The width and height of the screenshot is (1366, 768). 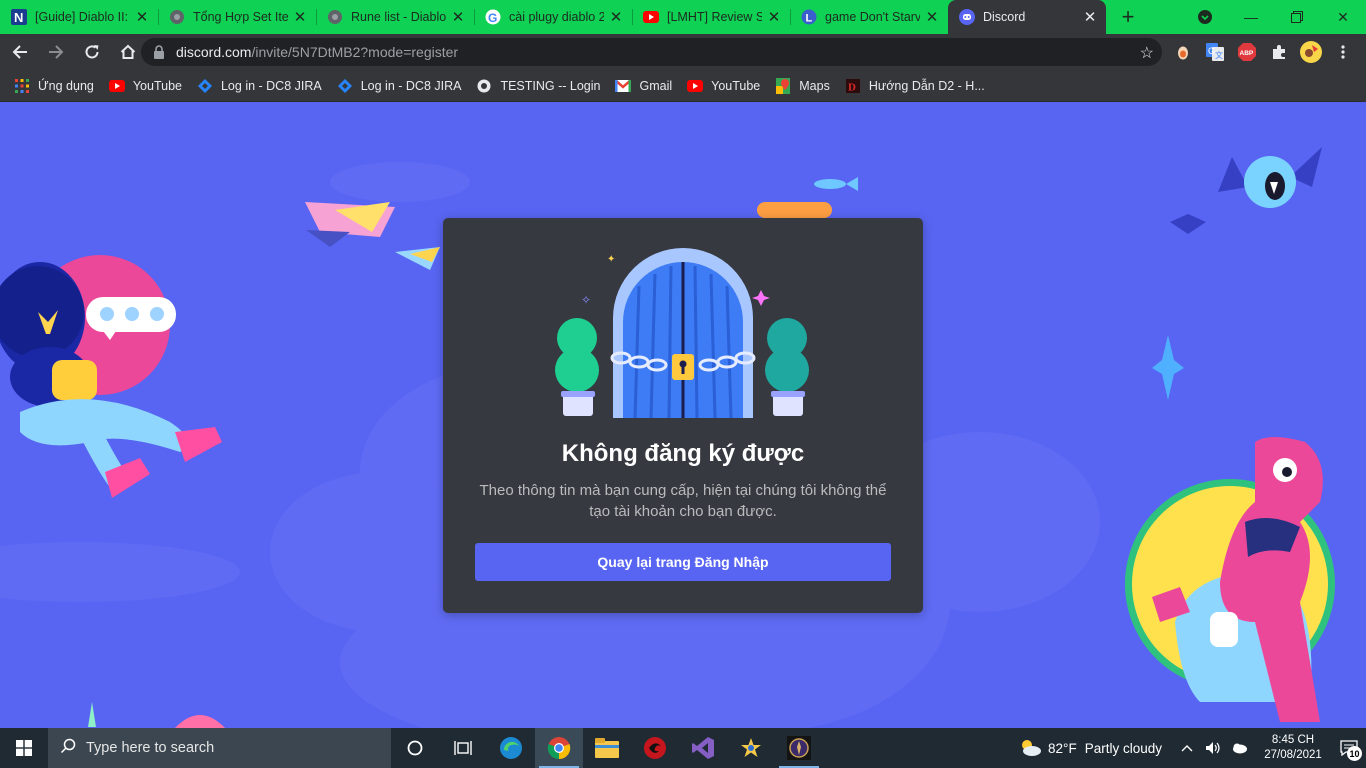 I want to click on forward-icon, so click(x=56, y=52).